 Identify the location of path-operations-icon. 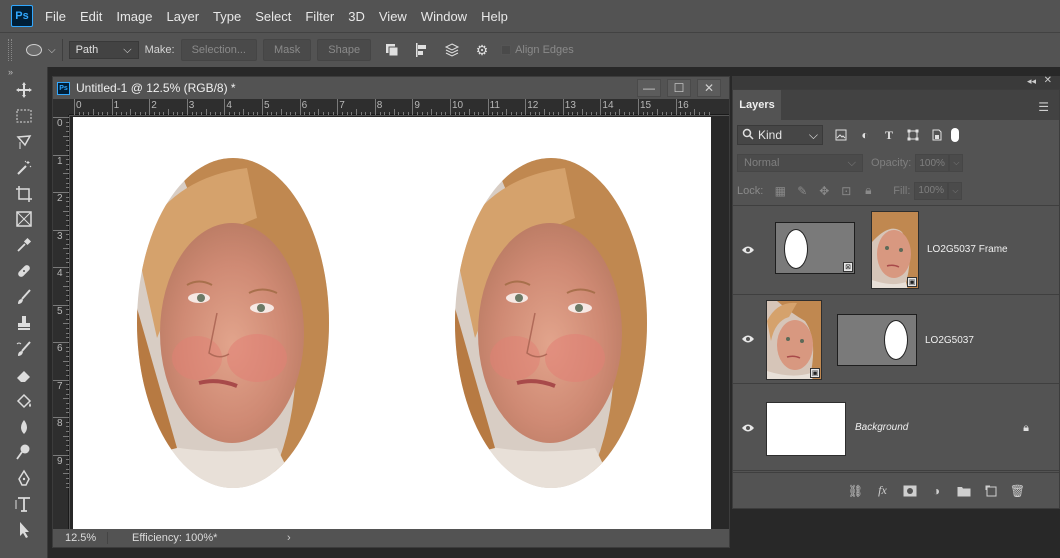
(392, 50).